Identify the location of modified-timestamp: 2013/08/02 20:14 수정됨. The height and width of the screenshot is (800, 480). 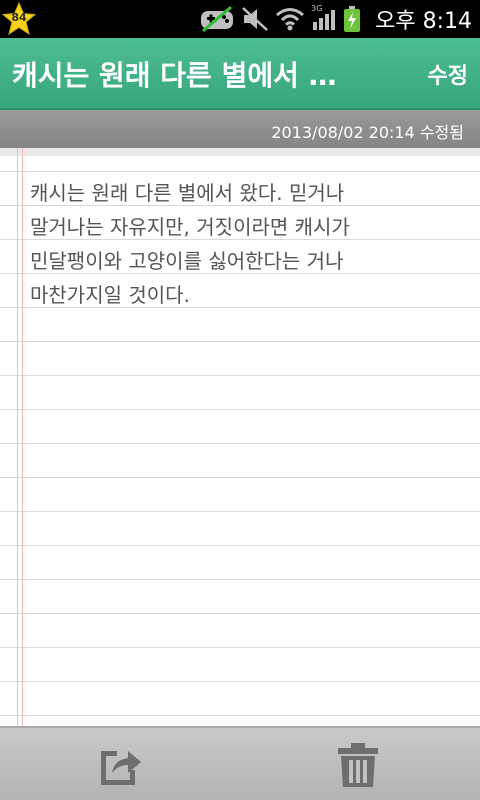
(367, 132).